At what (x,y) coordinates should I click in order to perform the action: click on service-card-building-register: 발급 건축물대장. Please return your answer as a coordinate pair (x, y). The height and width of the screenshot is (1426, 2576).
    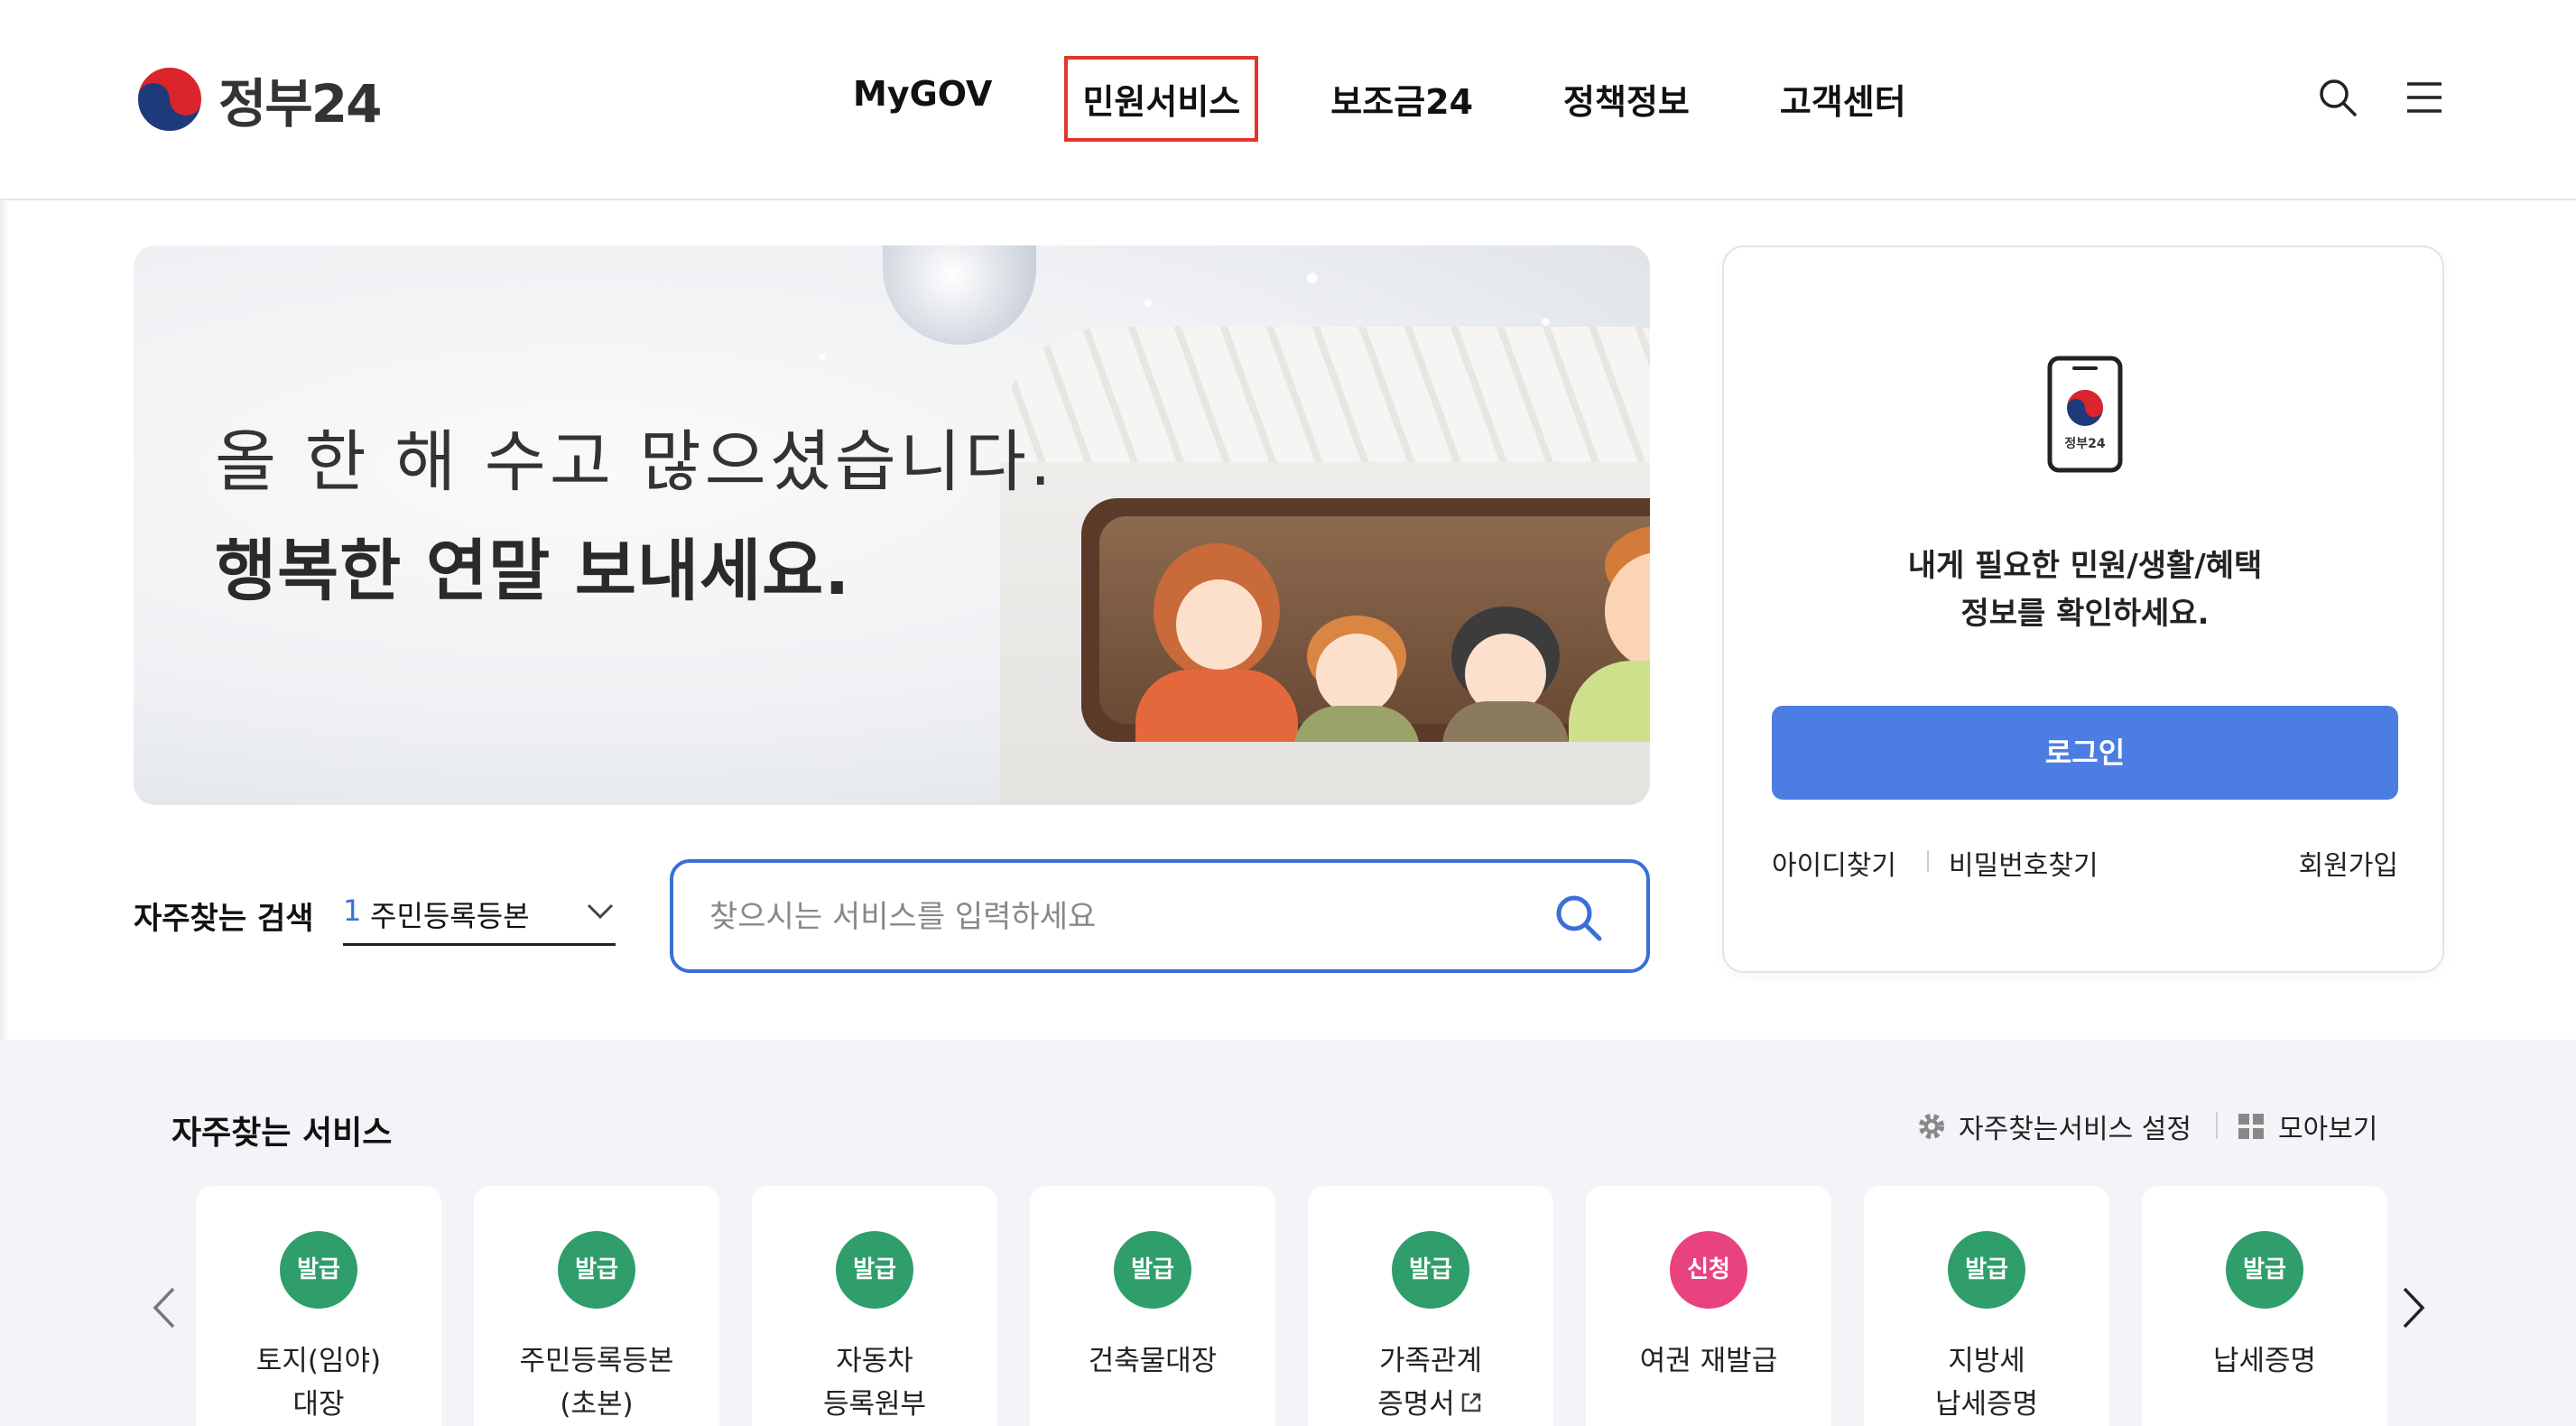
    Looking at the image, I should click on (1152, 1306).